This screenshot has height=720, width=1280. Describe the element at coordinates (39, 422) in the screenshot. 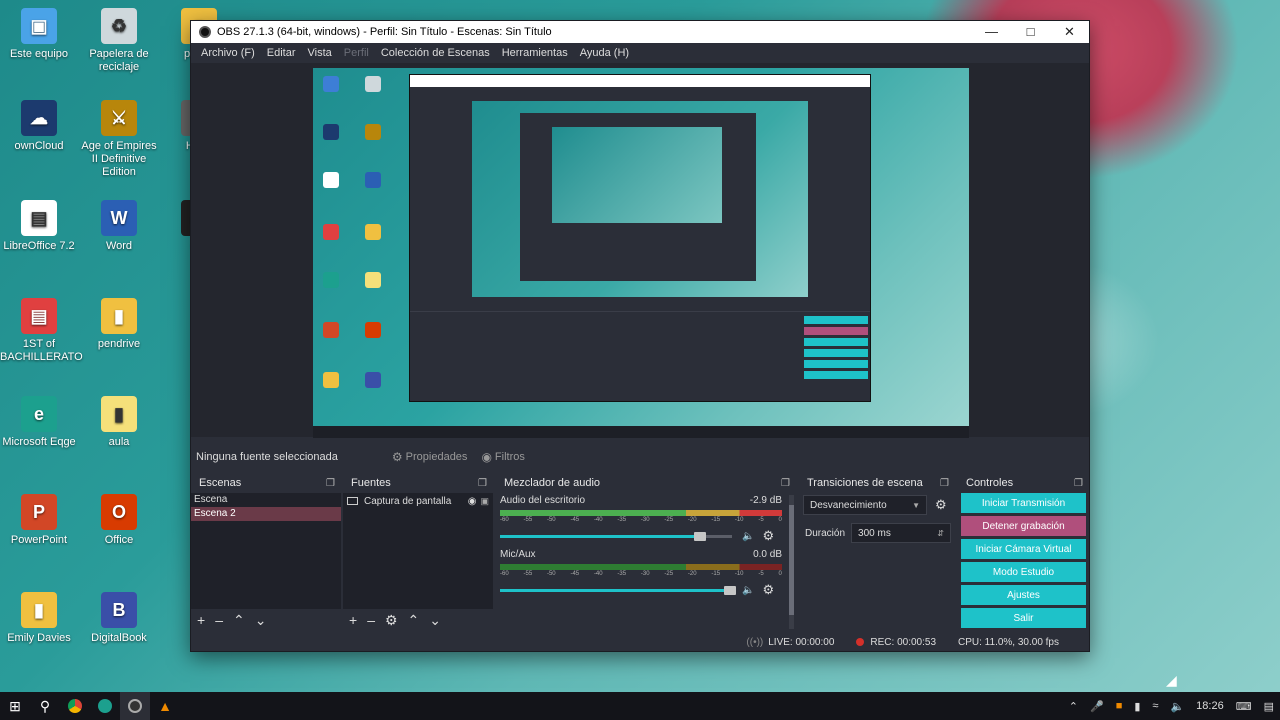

I see `desktop-icon: e Microsoft Eqge` at that location.